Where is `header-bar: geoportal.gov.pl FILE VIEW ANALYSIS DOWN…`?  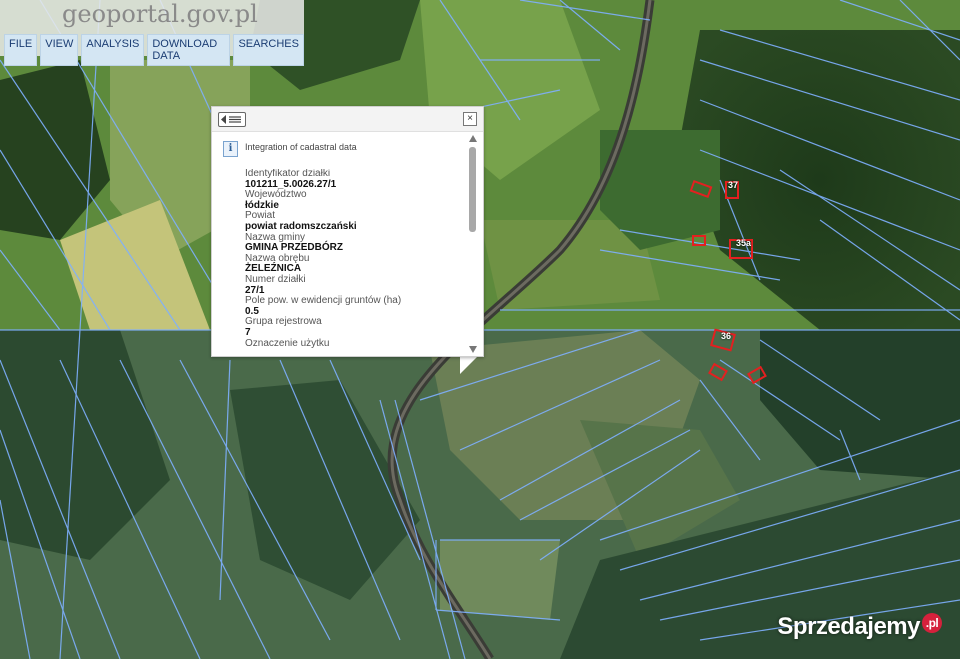 header-bar: geoportal.gov.pl FILE VIEW ANALYSIS DOWN… is located at coordinates (152, 33).